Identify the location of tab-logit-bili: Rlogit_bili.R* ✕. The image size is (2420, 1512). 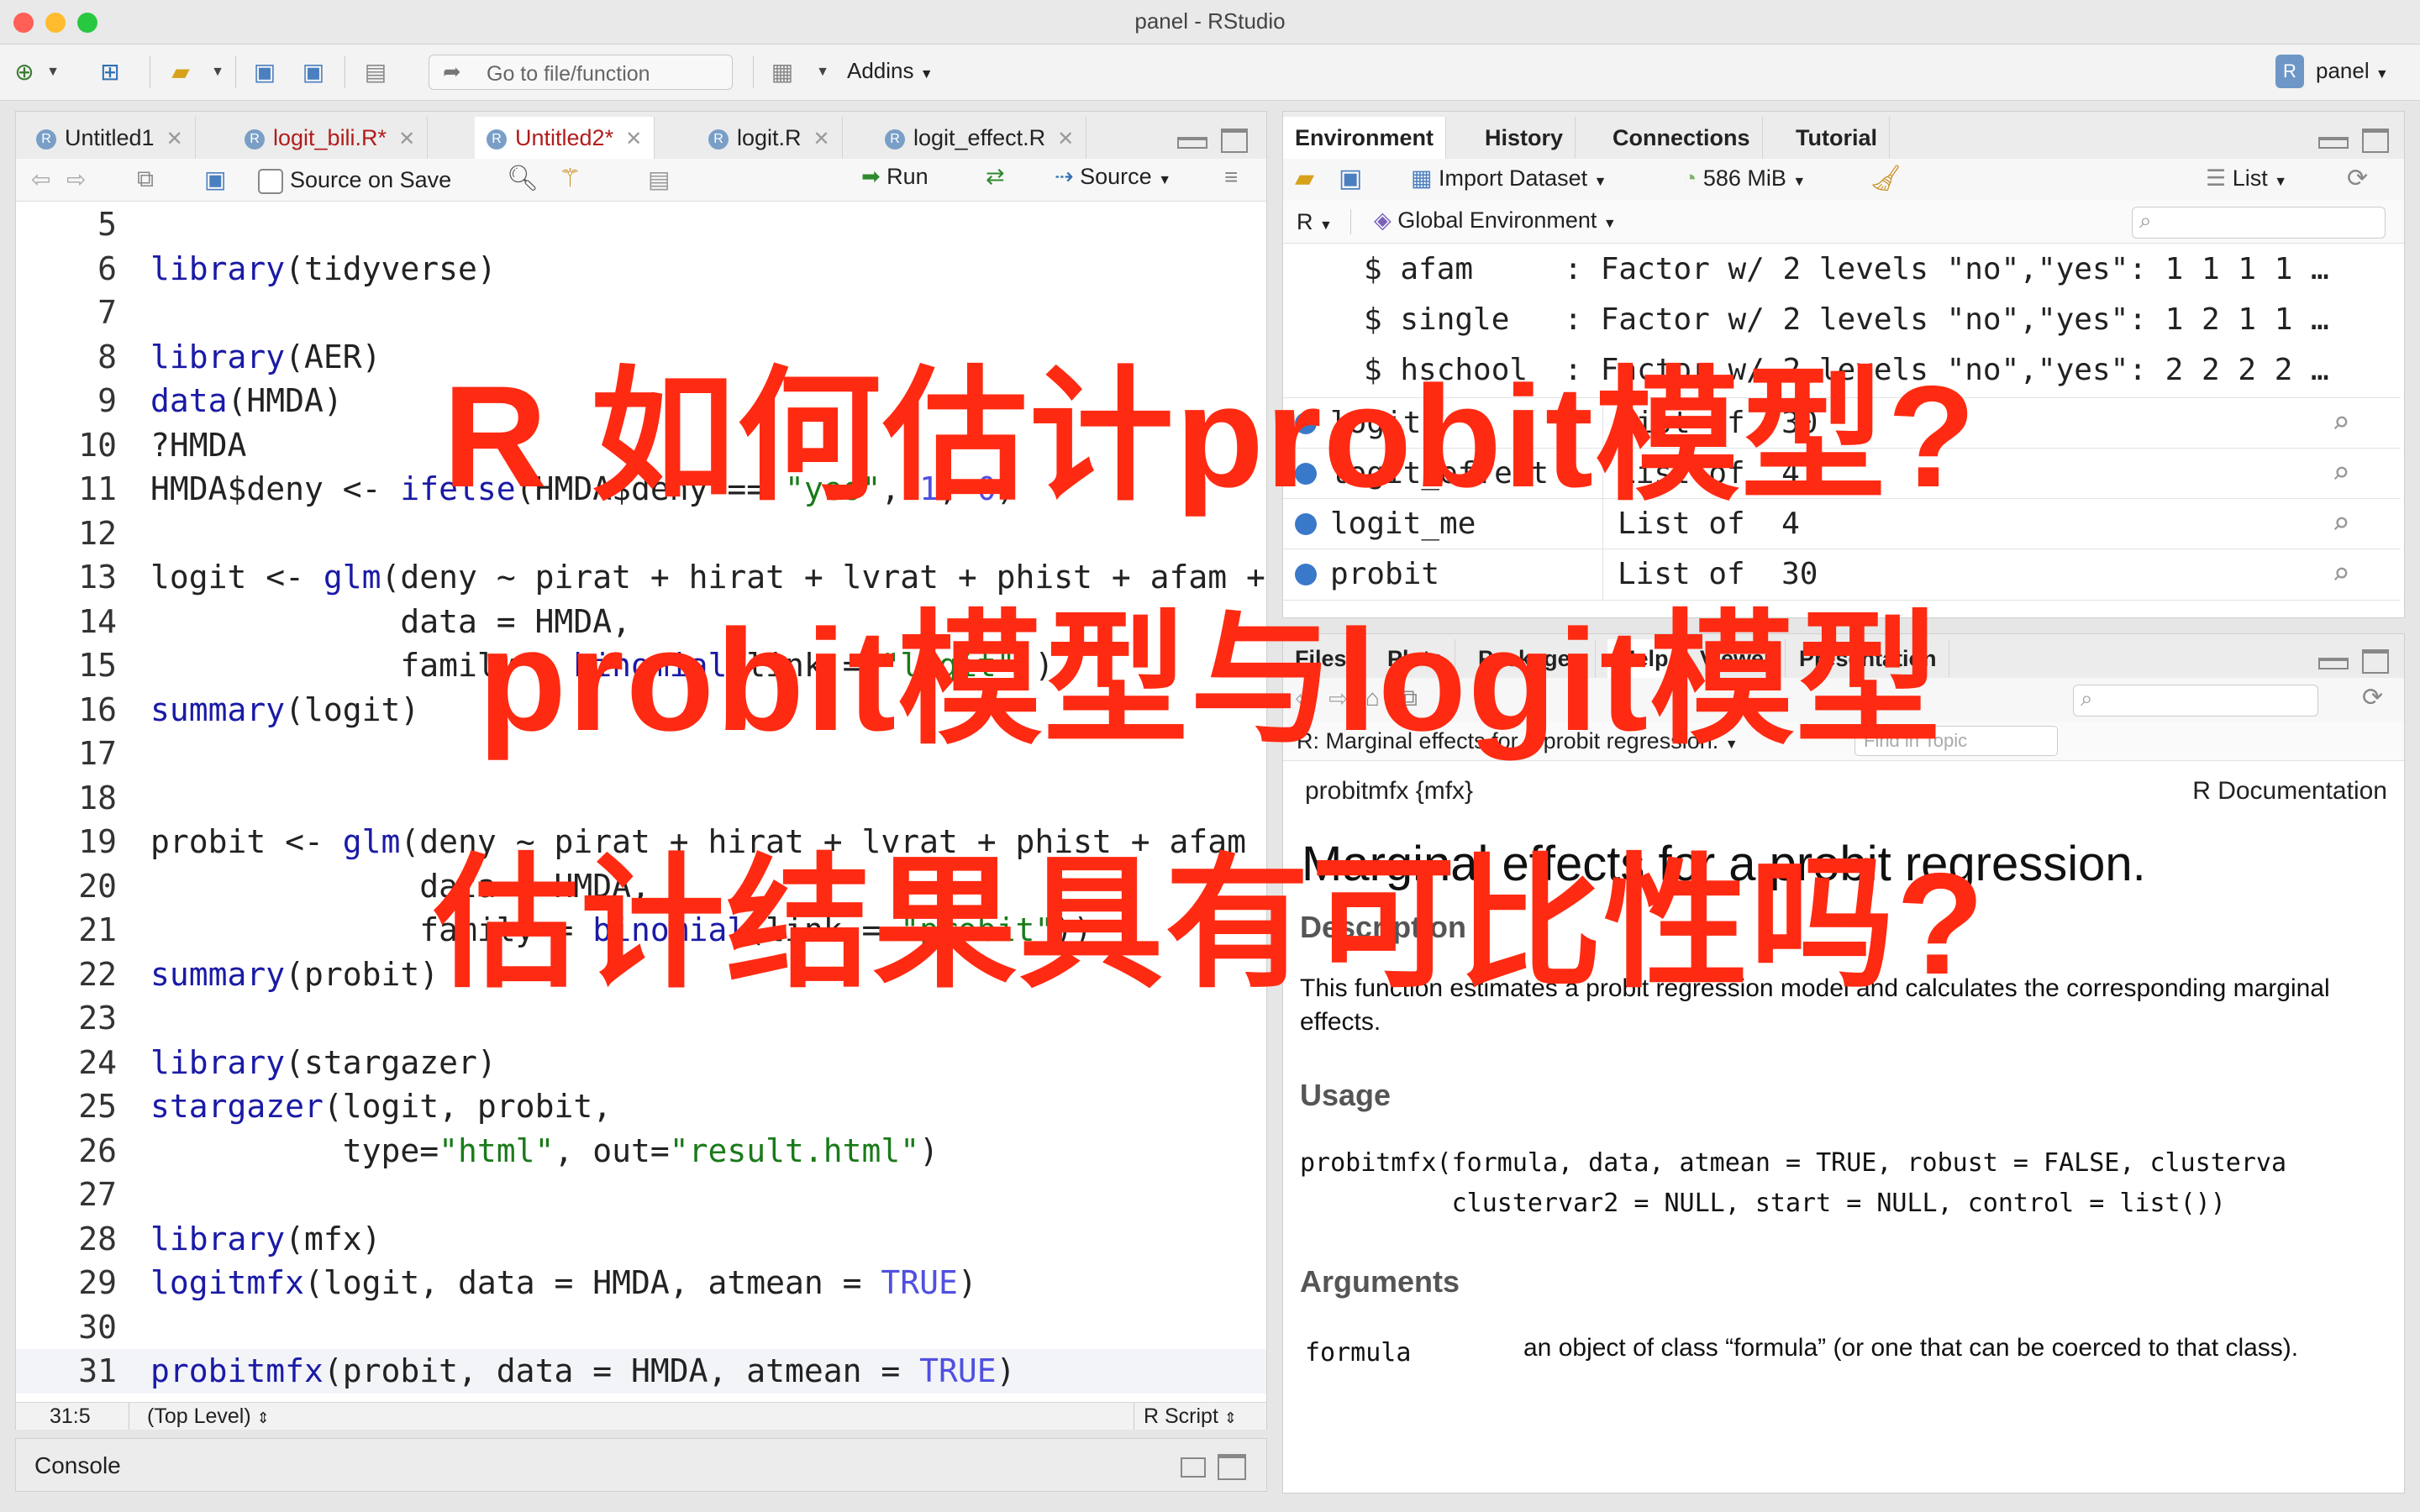
(331, 138).